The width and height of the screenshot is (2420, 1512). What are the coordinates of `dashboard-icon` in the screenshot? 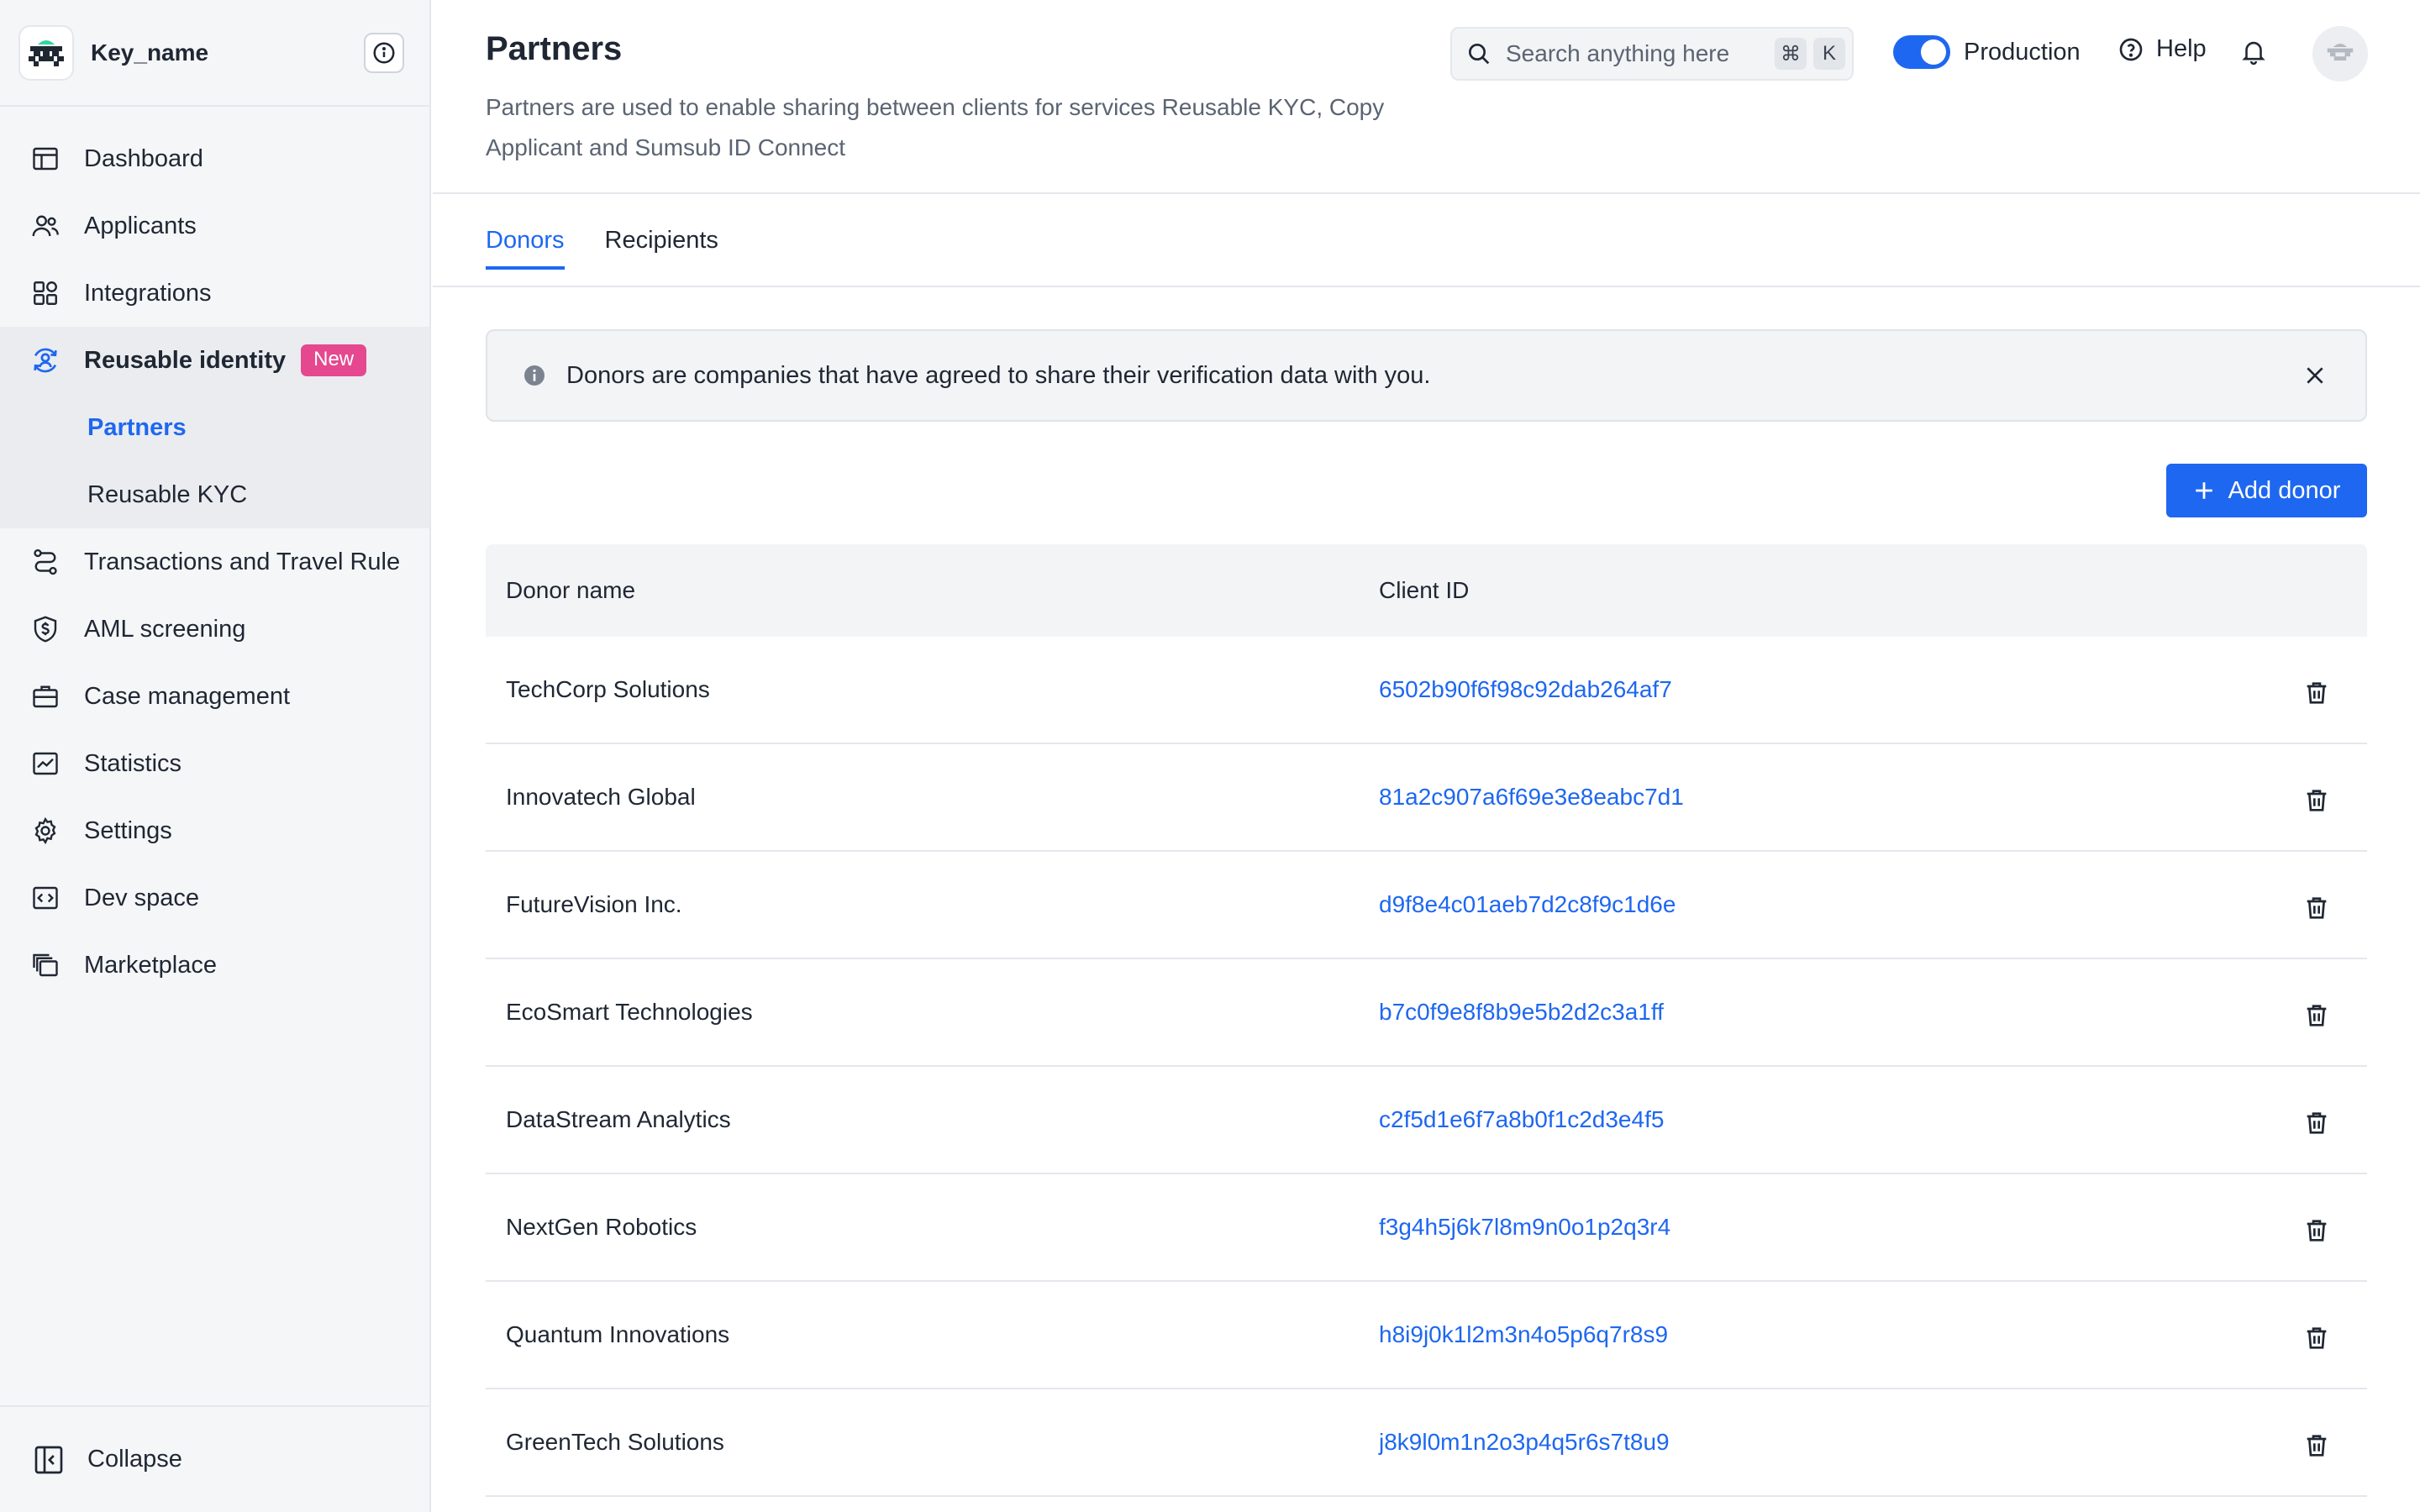 It's located at (45, 159).